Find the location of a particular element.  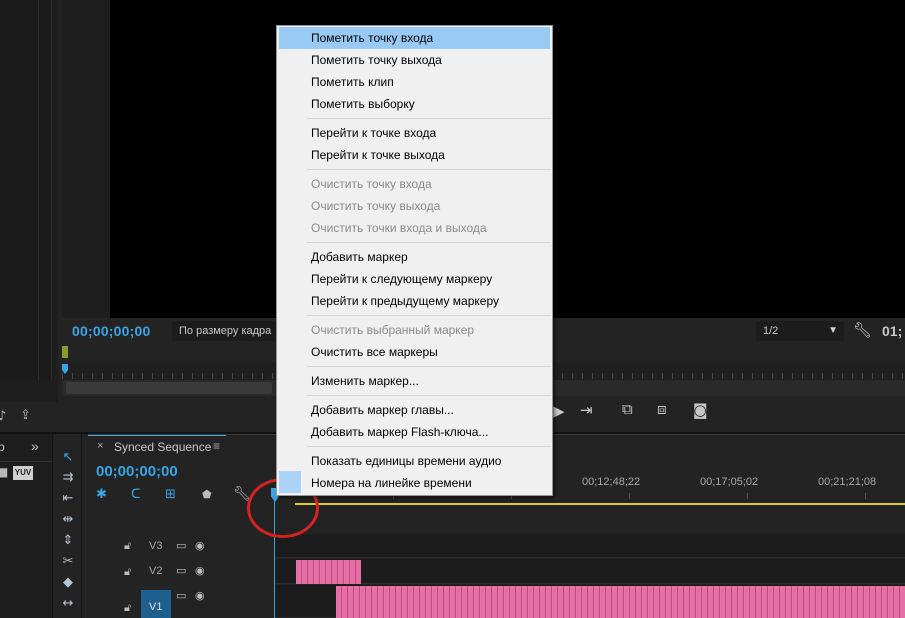

track-lane-v2 is located at coordinates (590, 571).